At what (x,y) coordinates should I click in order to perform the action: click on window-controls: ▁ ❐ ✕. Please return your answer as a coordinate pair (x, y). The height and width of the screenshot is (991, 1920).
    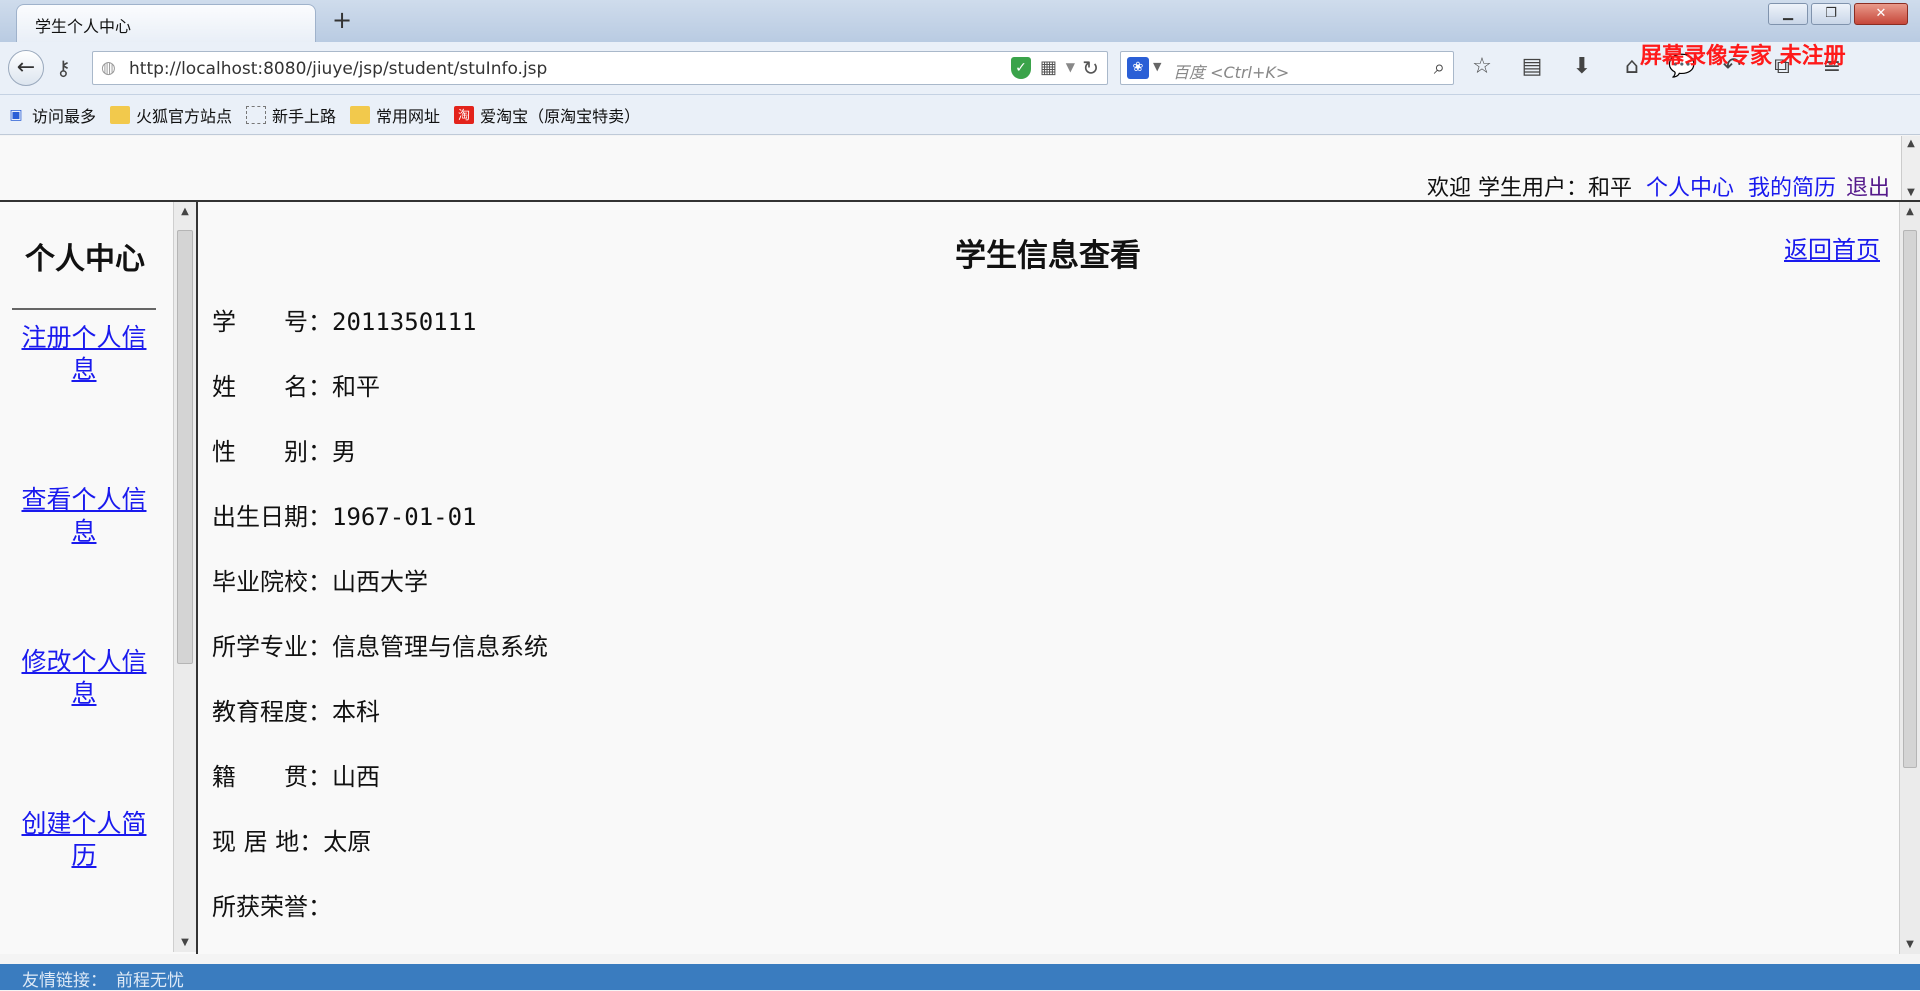
    Looking at the image, I should click on (1838, 14).